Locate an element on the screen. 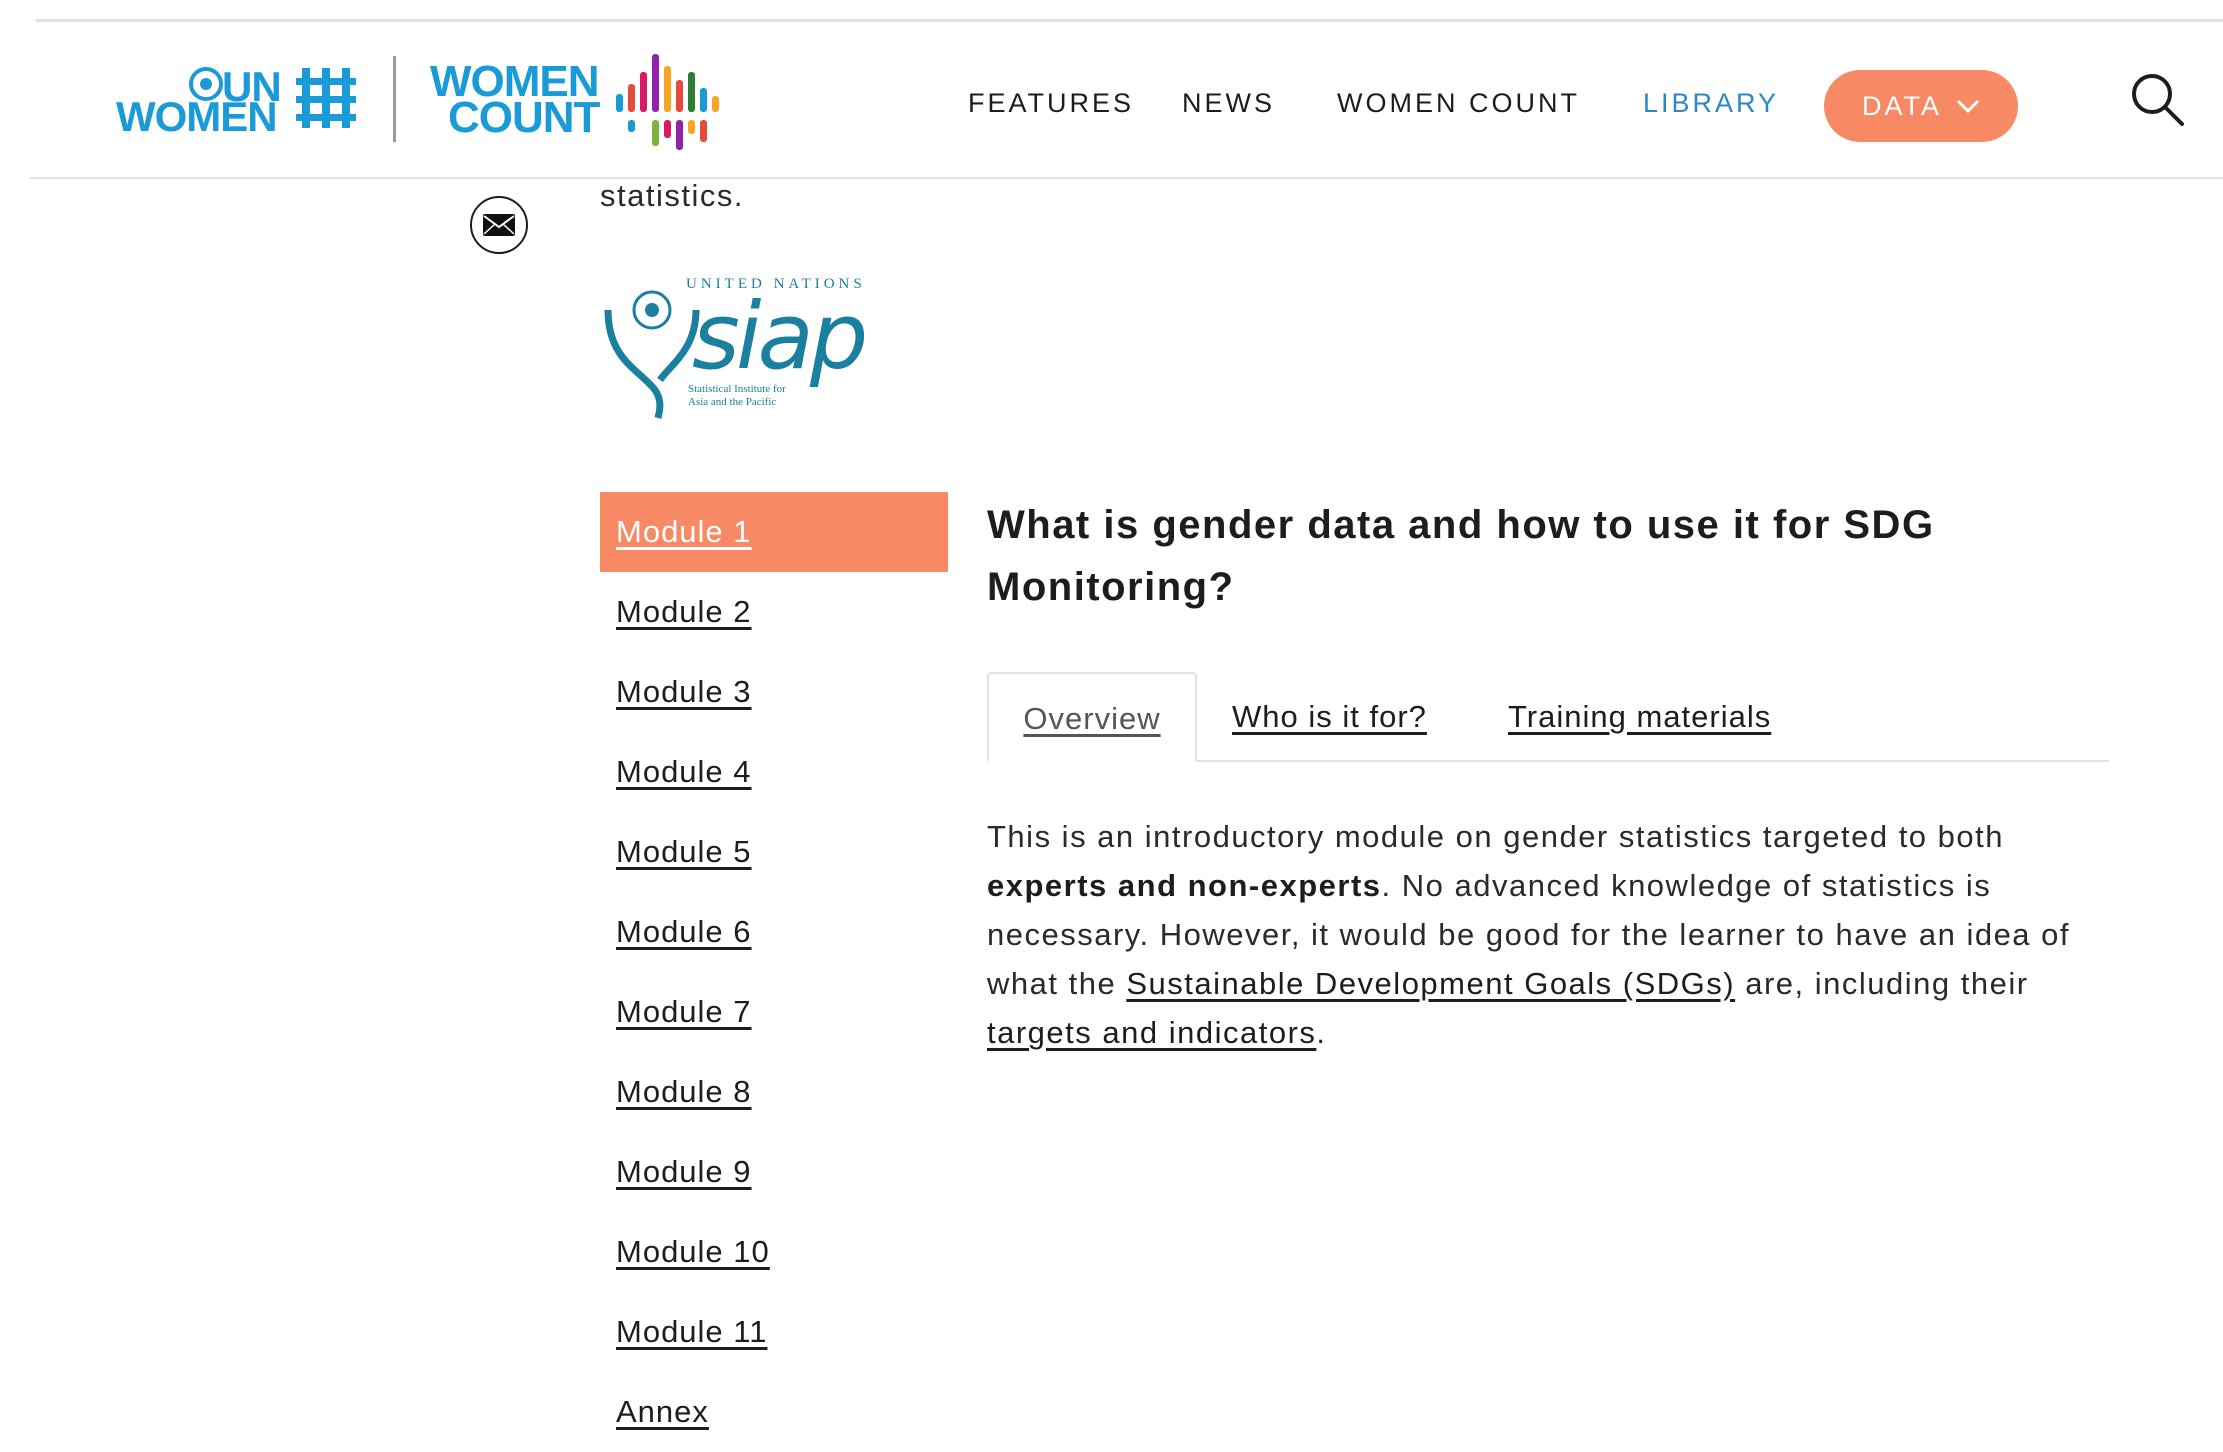 This screenshot has width=2223, height=1452. overview-bold-audience: experts and non-experts is located at coordinates (1184, 885).